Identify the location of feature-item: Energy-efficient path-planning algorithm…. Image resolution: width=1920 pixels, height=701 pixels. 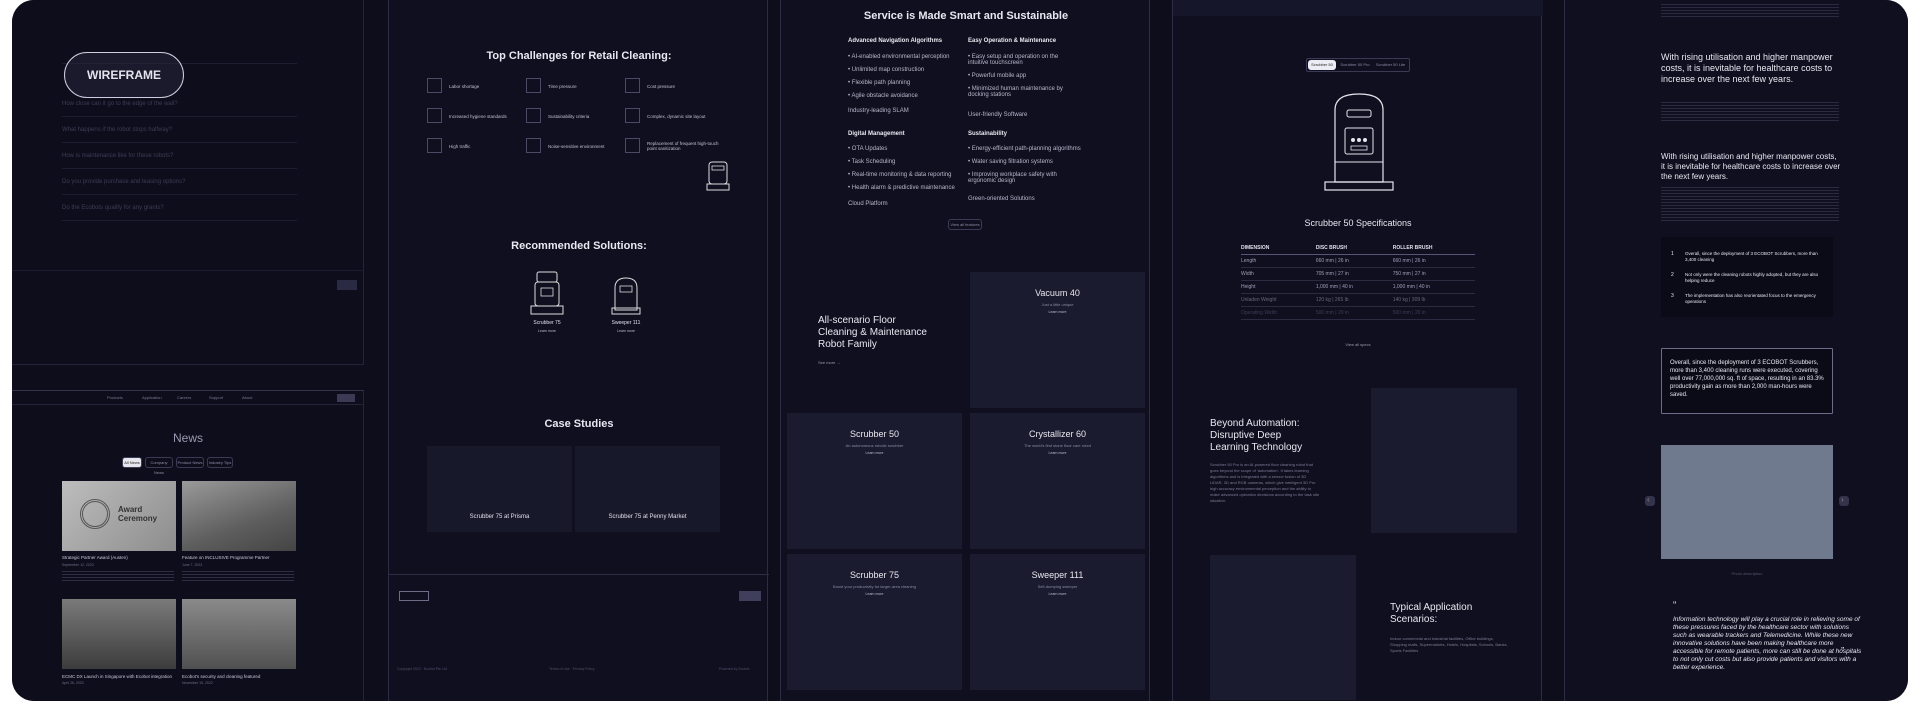
(1025, 149).